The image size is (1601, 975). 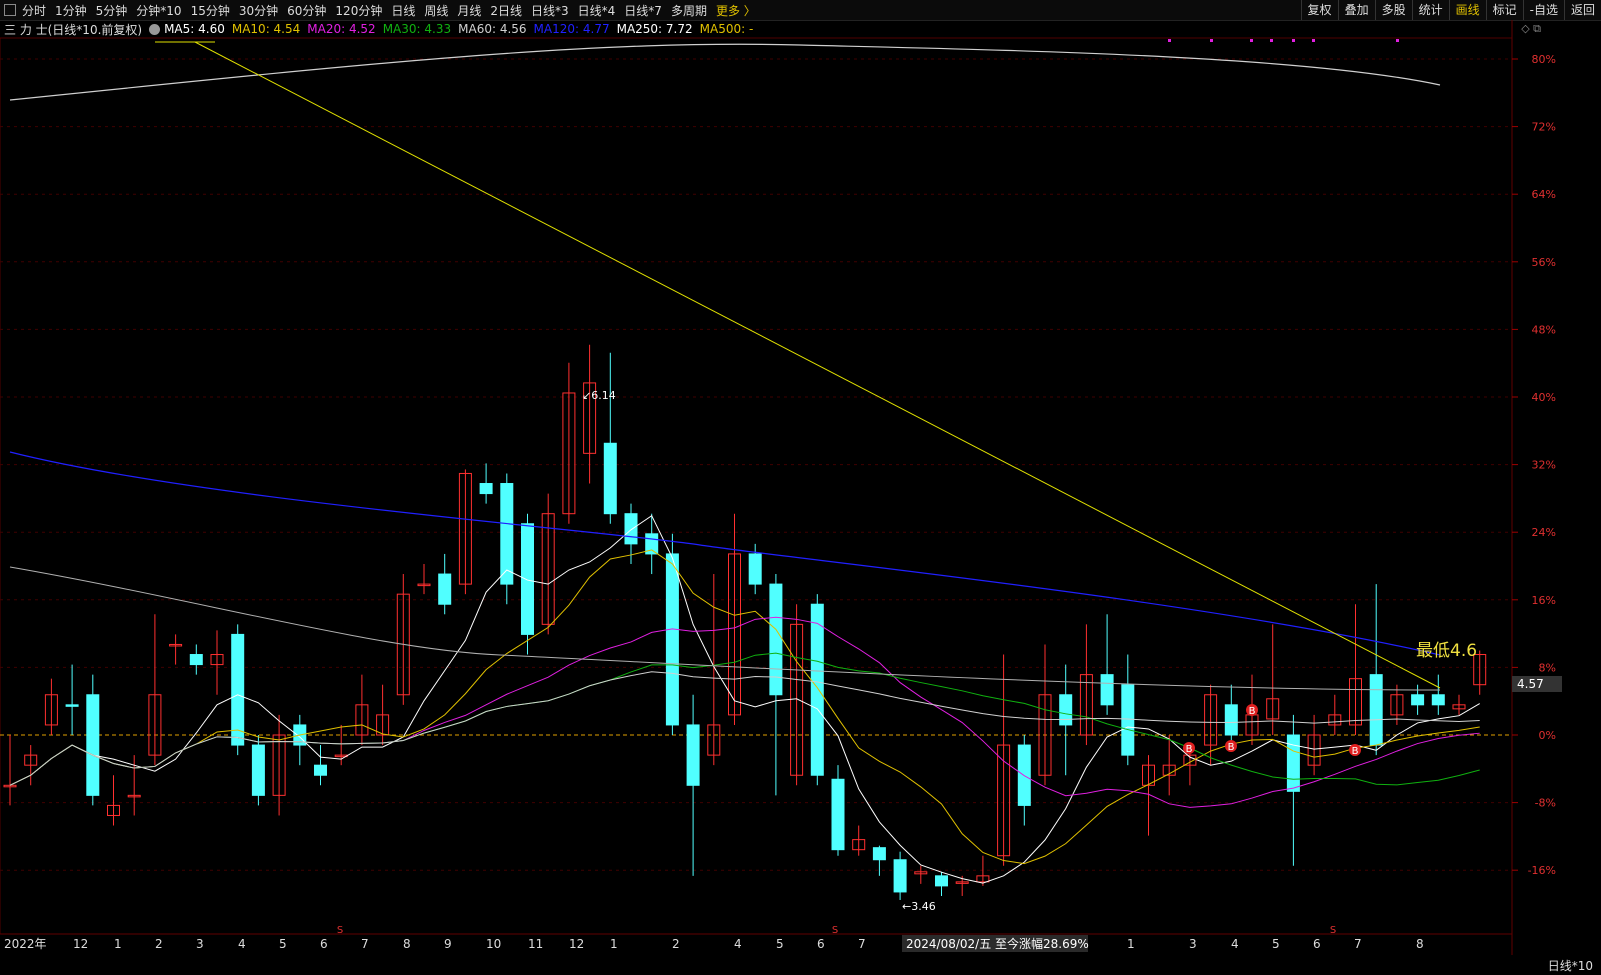 I want to click on axis-label: 40%, so click(x=1544, y=397).